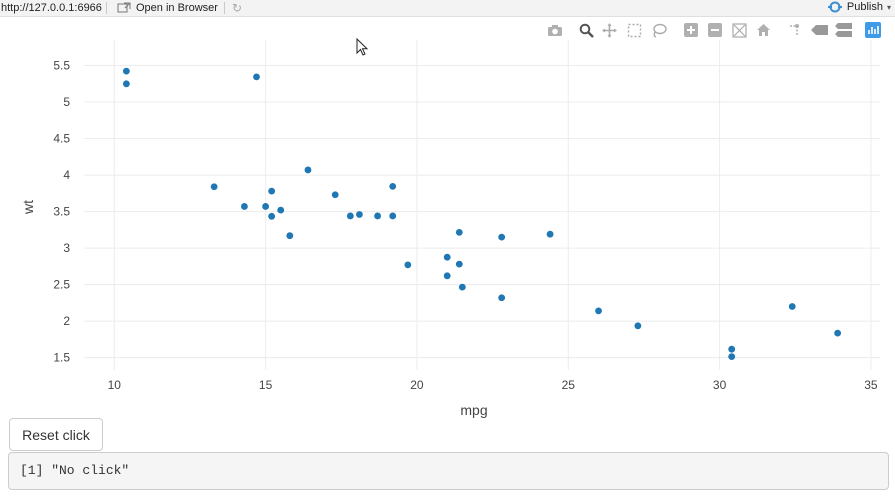  What do you see at coordinates (864, 7) in the screenshot?
I see `publish-label: Publish` at bounding box center [864, 7].